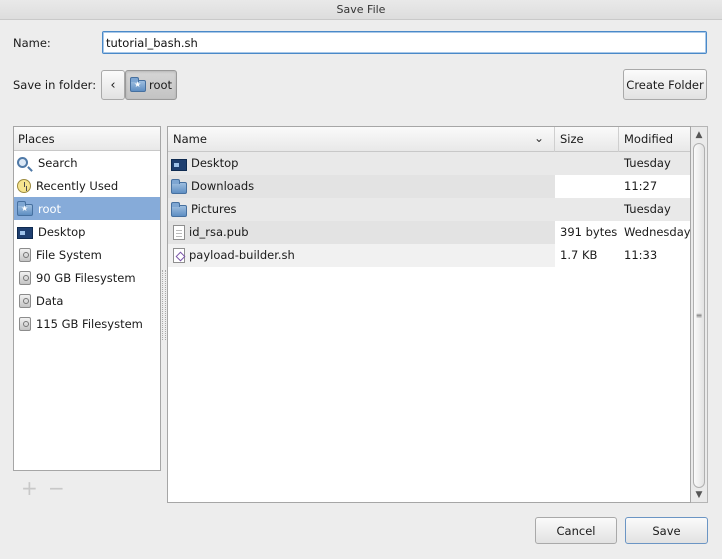 This screenshot has height=559, width=722. Describe the element at coordinates (223, 186) in the screenshot. I see `file-name: Downloads` at that location.